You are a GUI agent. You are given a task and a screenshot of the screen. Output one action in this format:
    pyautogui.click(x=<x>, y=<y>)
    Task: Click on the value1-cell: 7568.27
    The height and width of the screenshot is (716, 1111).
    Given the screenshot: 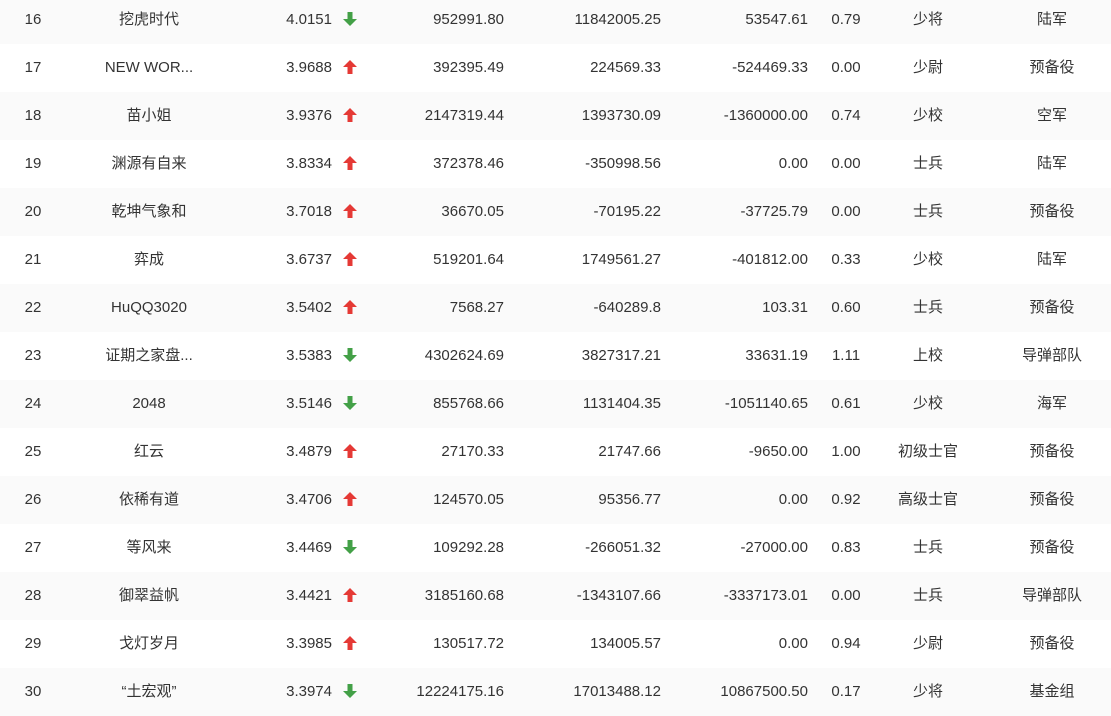 What is the action you would take?
    pyautogui.click(x=476, y=307)
    